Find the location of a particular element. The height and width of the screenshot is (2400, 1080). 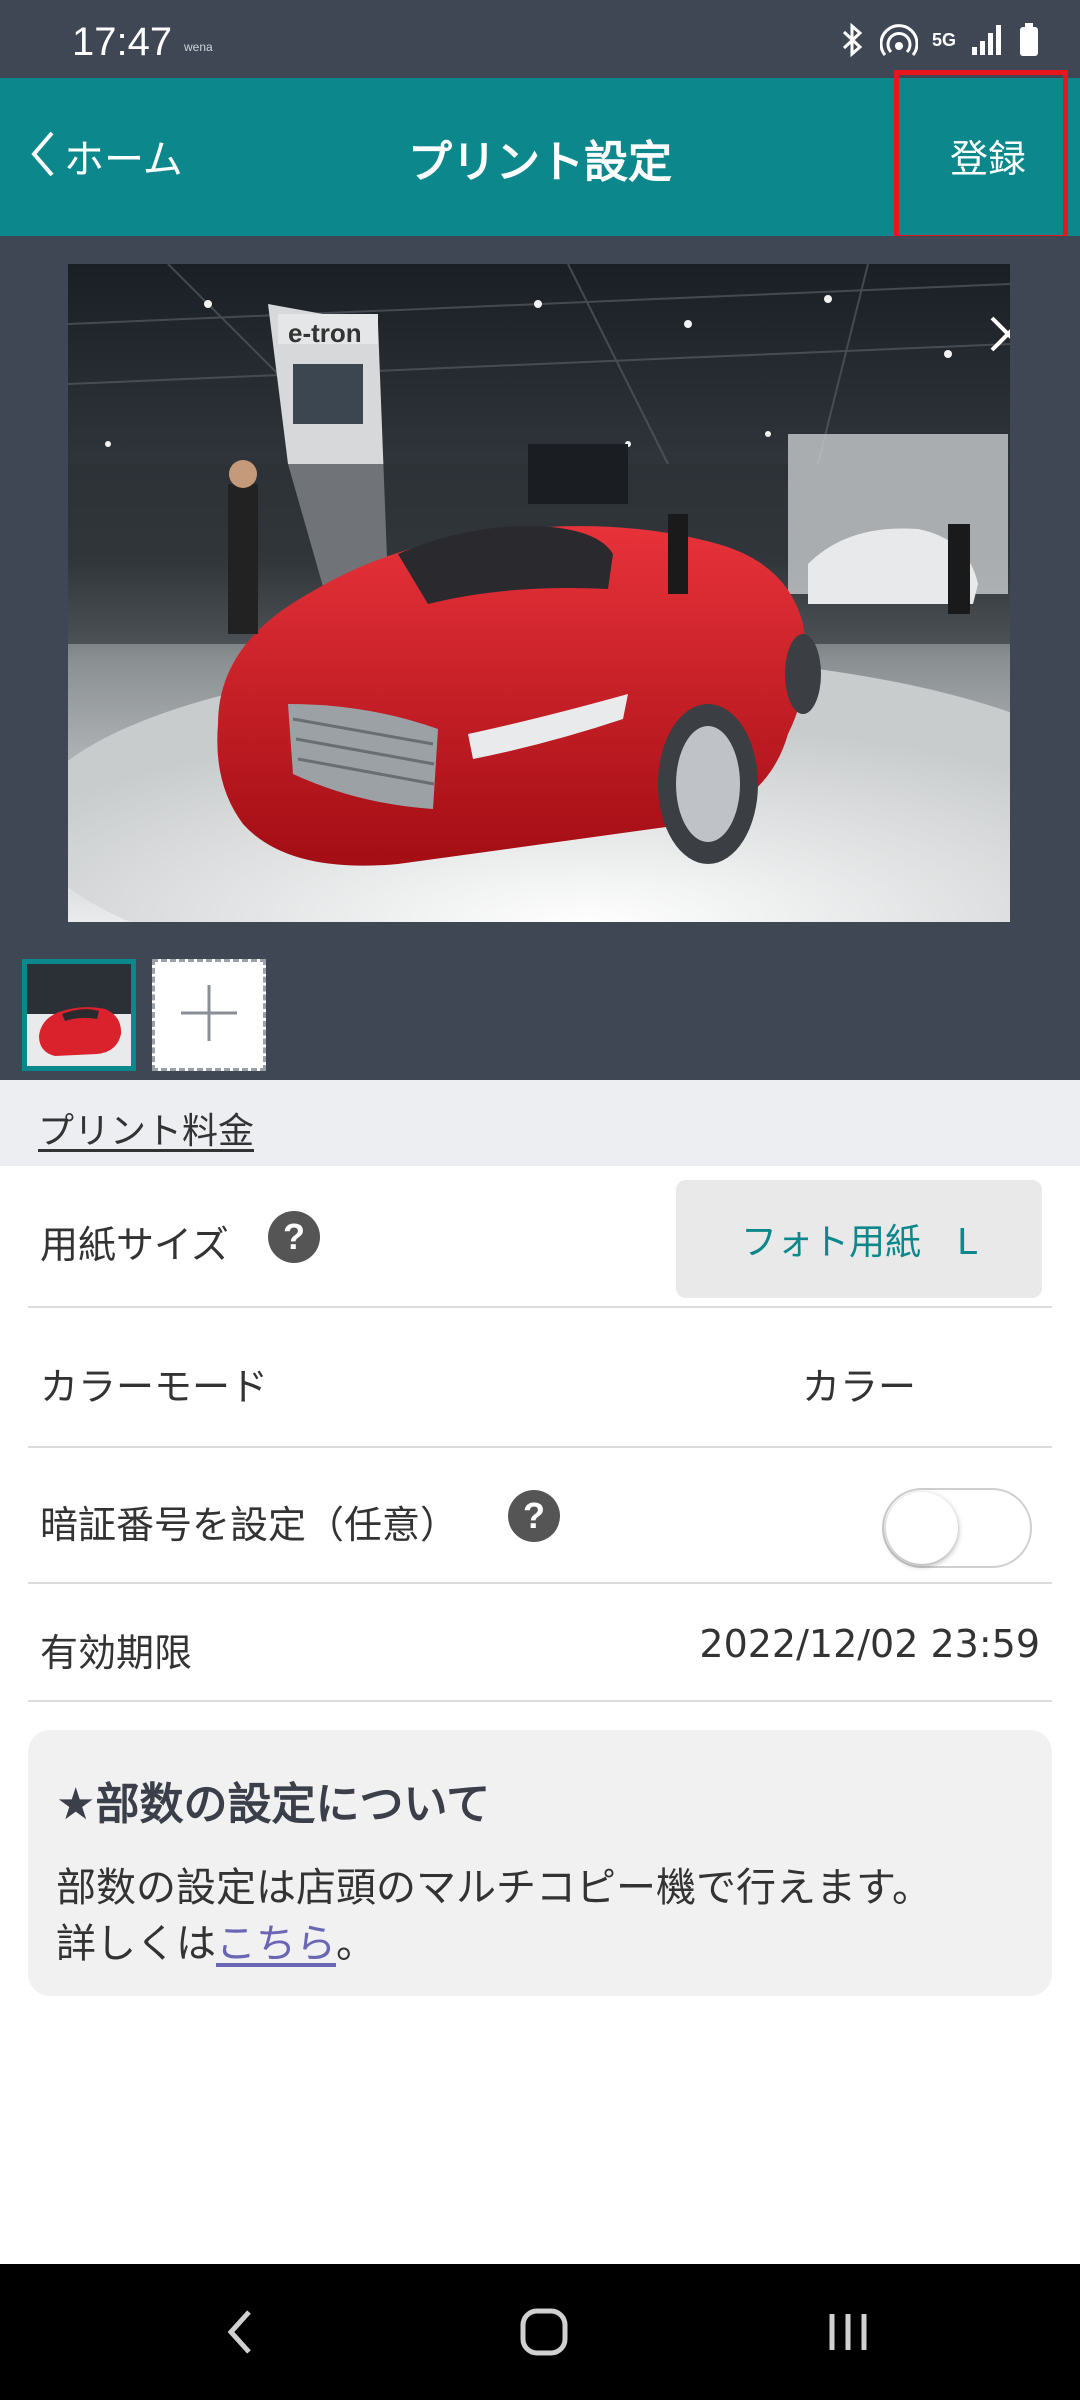

status-icons: 5G is located at coordinates (940, 40).